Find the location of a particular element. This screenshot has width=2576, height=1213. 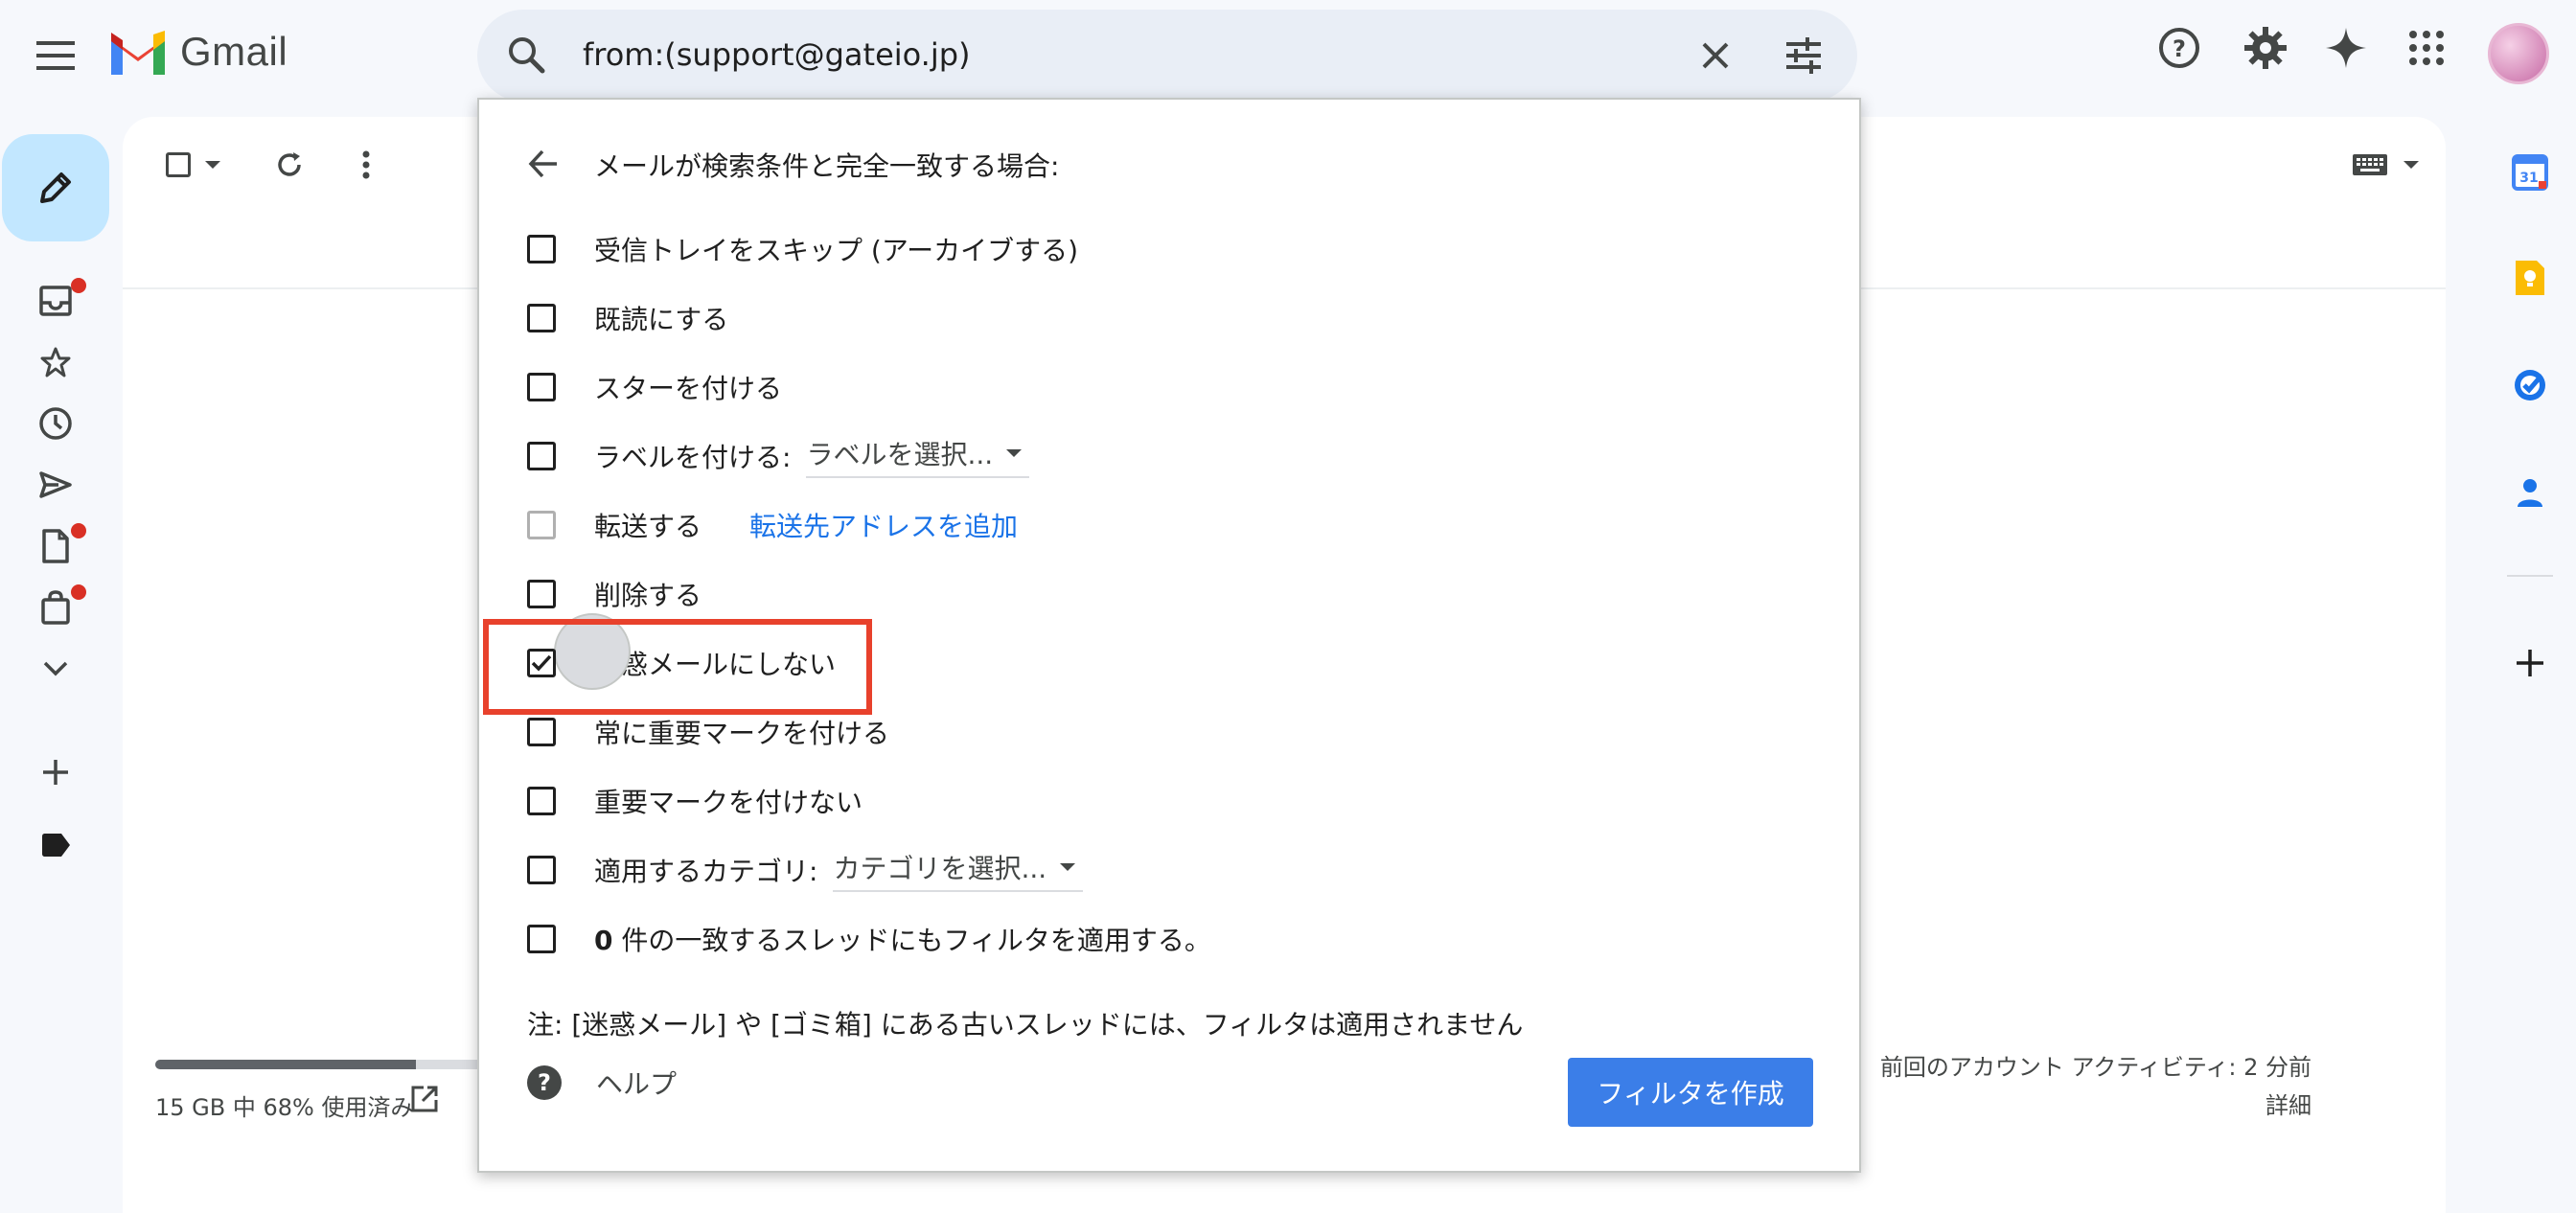

option-apply-to-matching: 0 件の一致するスレッドにもフィルタを適用する。 is located at coordinates (869, 939).